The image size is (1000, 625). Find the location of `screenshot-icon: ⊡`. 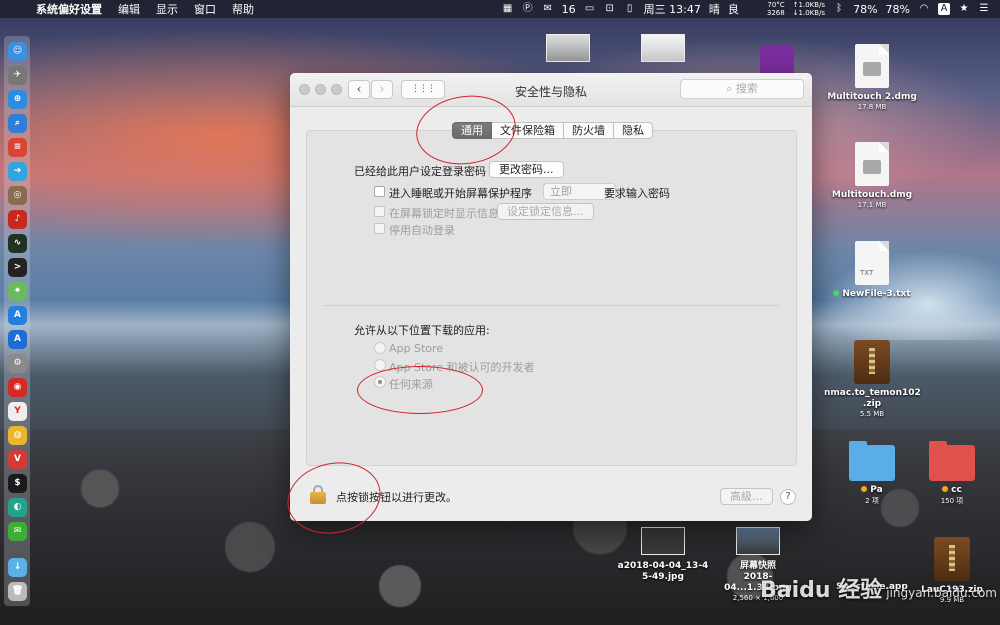

screenshot-icon: ⊡ is located at coordinates (610, 9).